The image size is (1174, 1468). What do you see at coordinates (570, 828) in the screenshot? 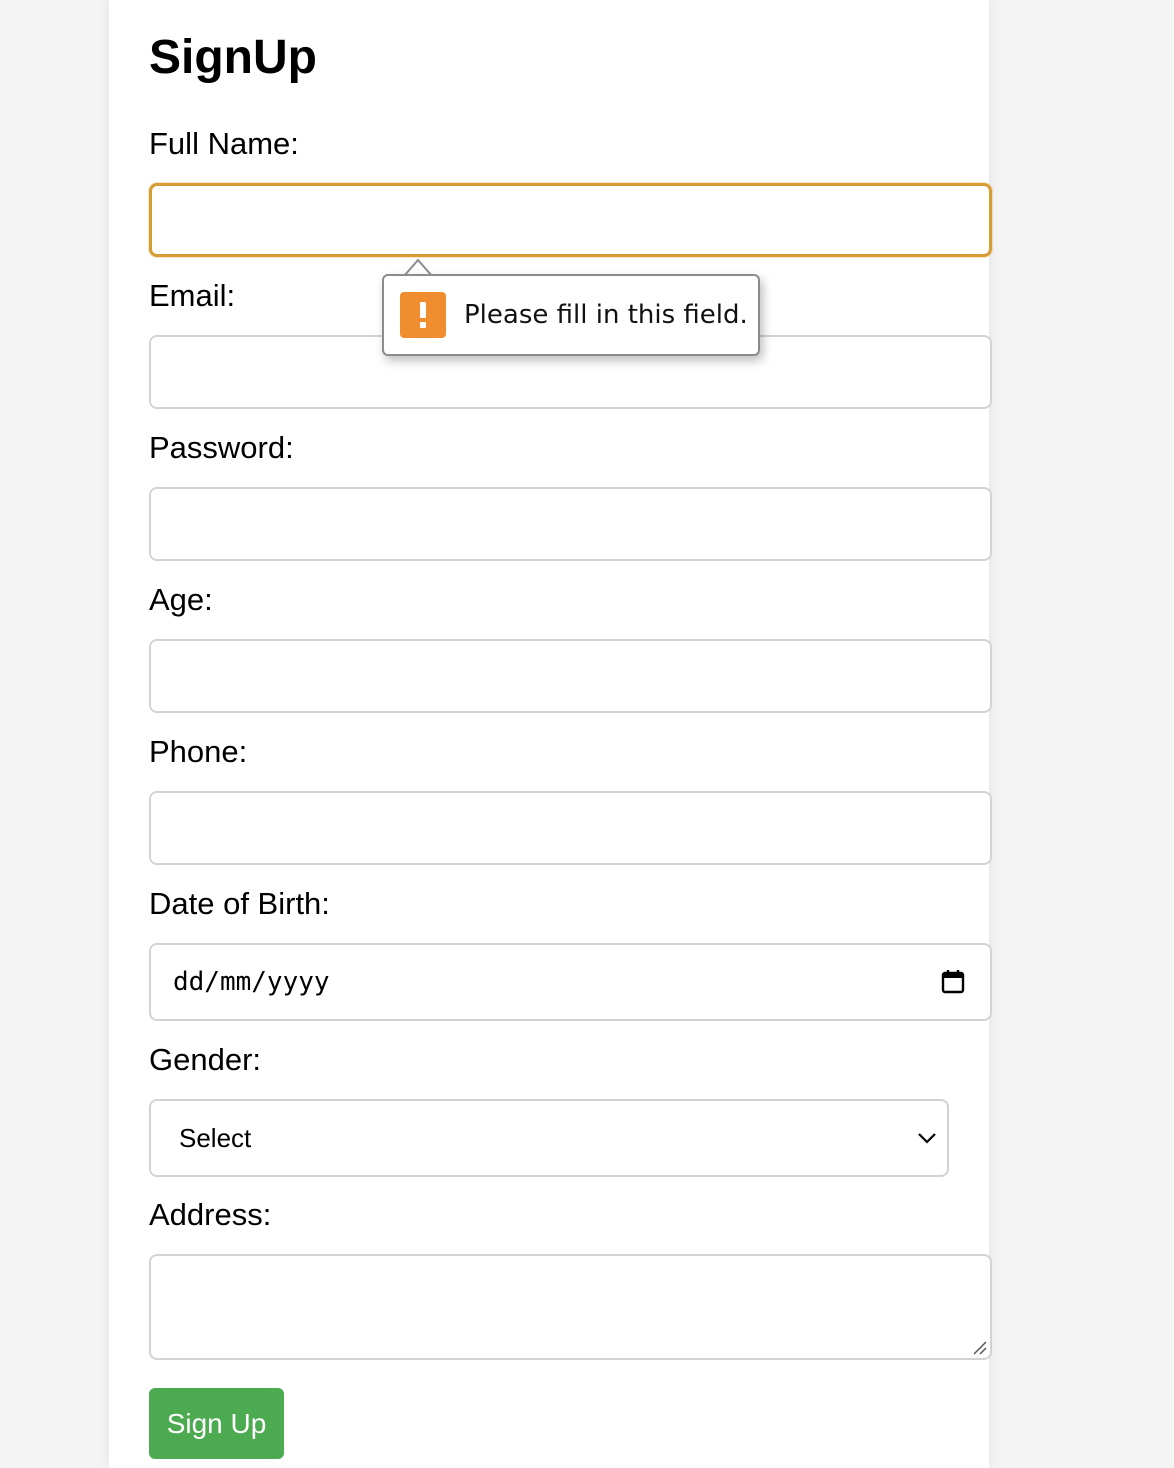
I see `phone-input` at bounding box center [570, 828].